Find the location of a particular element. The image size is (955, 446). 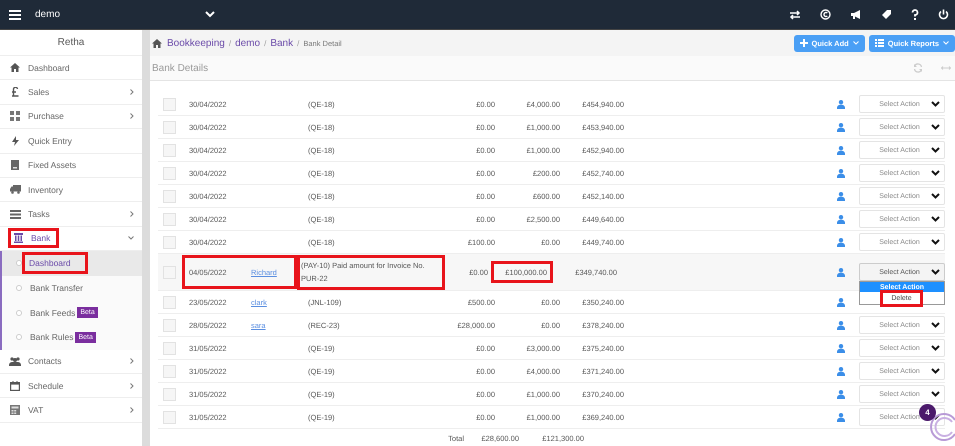

menu-label: Contacts is located at coordinates (45, 361).